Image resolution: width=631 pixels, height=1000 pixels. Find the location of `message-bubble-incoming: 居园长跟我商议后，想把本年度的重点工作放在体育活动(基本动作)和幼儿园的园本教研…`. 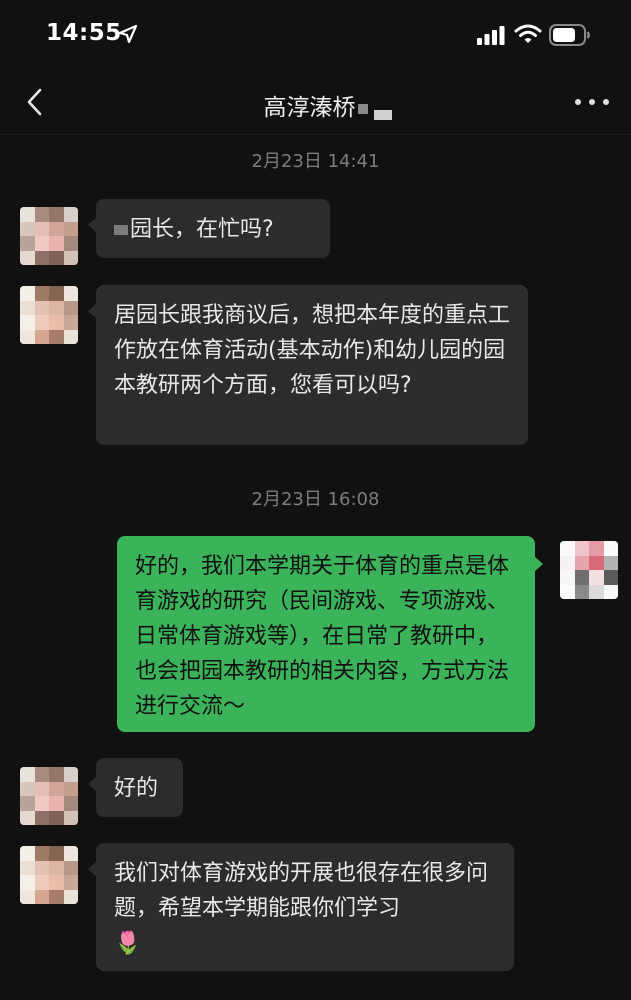

message-bubble-incoming: 居园长跟我商议后，想把本年度的重点工作放在体育活动(基本动作)和幼儿园的园本教研… is located at coordinates (308, 365).